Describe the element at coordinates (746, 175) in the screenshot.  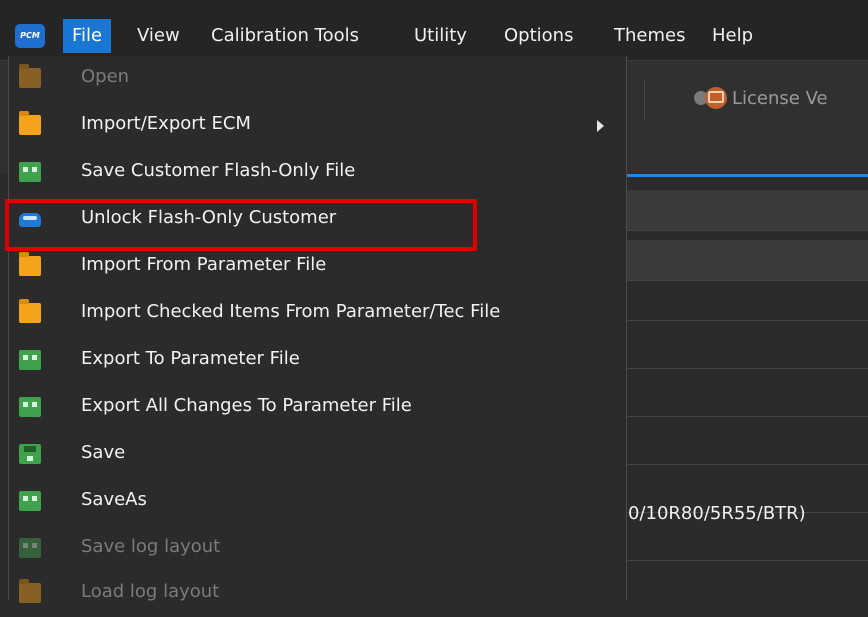
I see `tab-underline` at that location.